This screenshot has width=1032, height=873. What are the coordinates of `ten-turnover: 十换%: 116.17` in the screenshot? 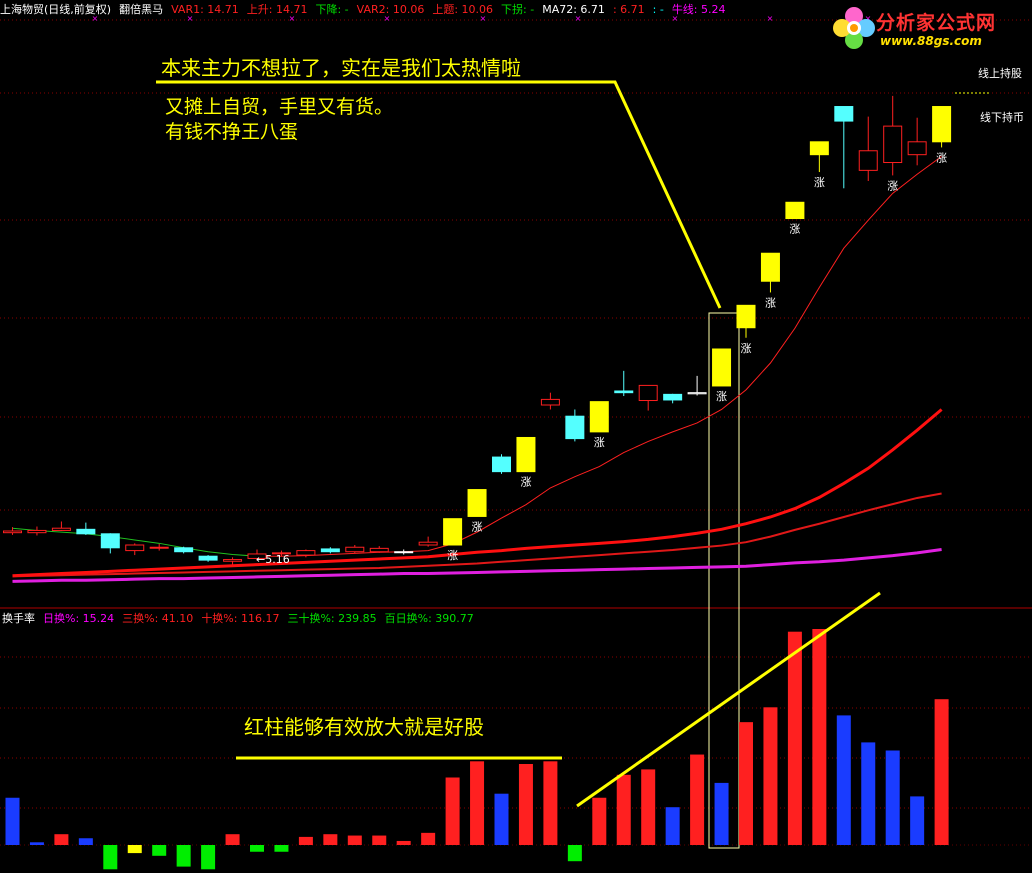 It's located at (240, 618).